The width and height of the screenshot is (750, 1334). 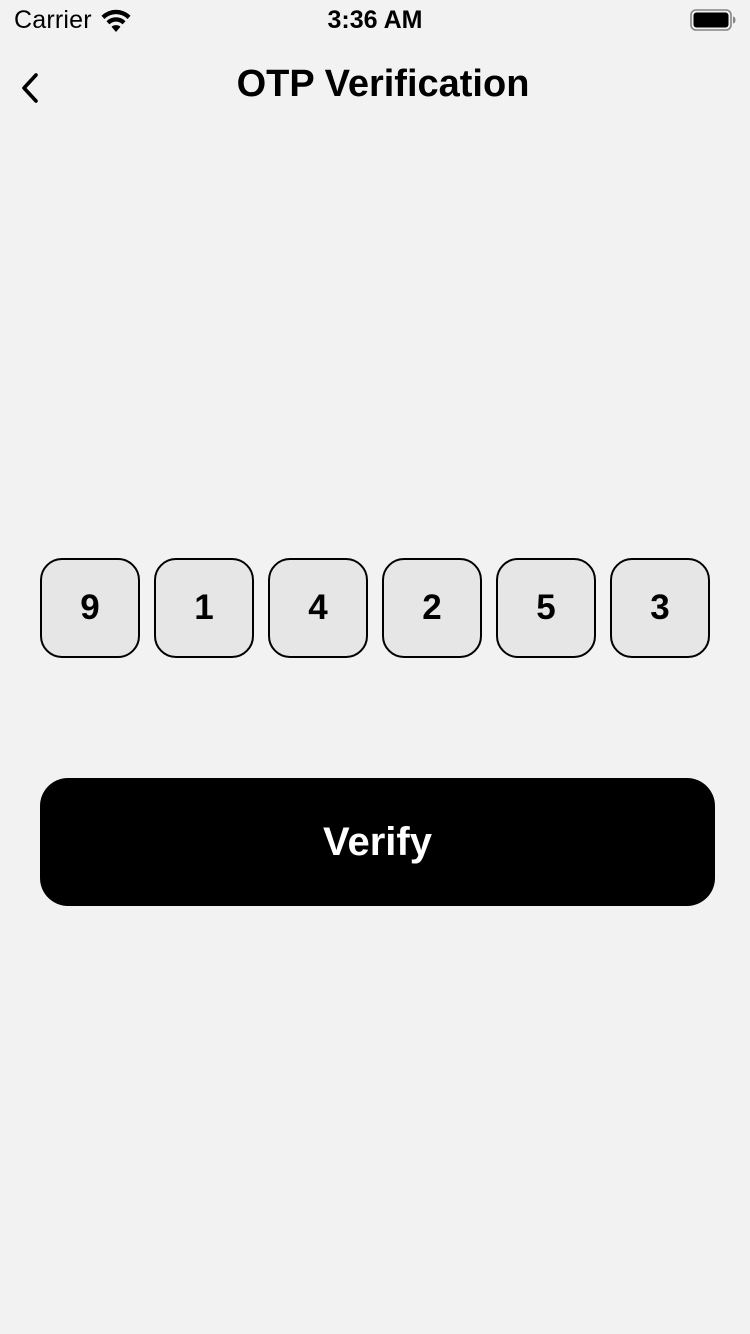 I want to click on otp-input-group: 9 1 4 2 5 3, so click(x=375, y=608).